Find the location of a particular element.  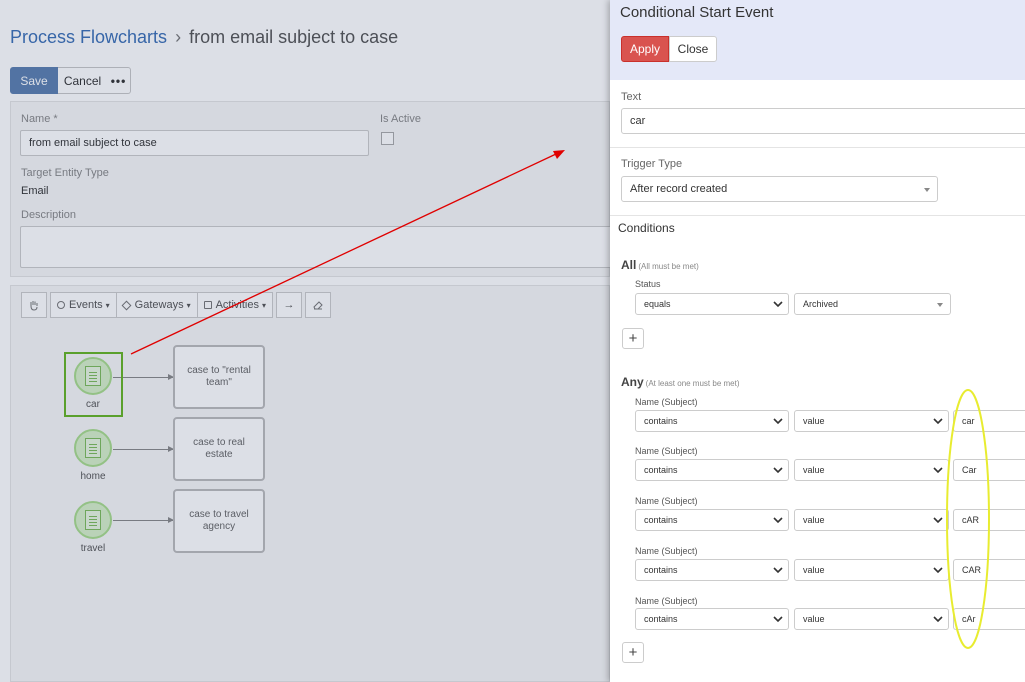

eraser-icon is located at coordinates (318, 305).